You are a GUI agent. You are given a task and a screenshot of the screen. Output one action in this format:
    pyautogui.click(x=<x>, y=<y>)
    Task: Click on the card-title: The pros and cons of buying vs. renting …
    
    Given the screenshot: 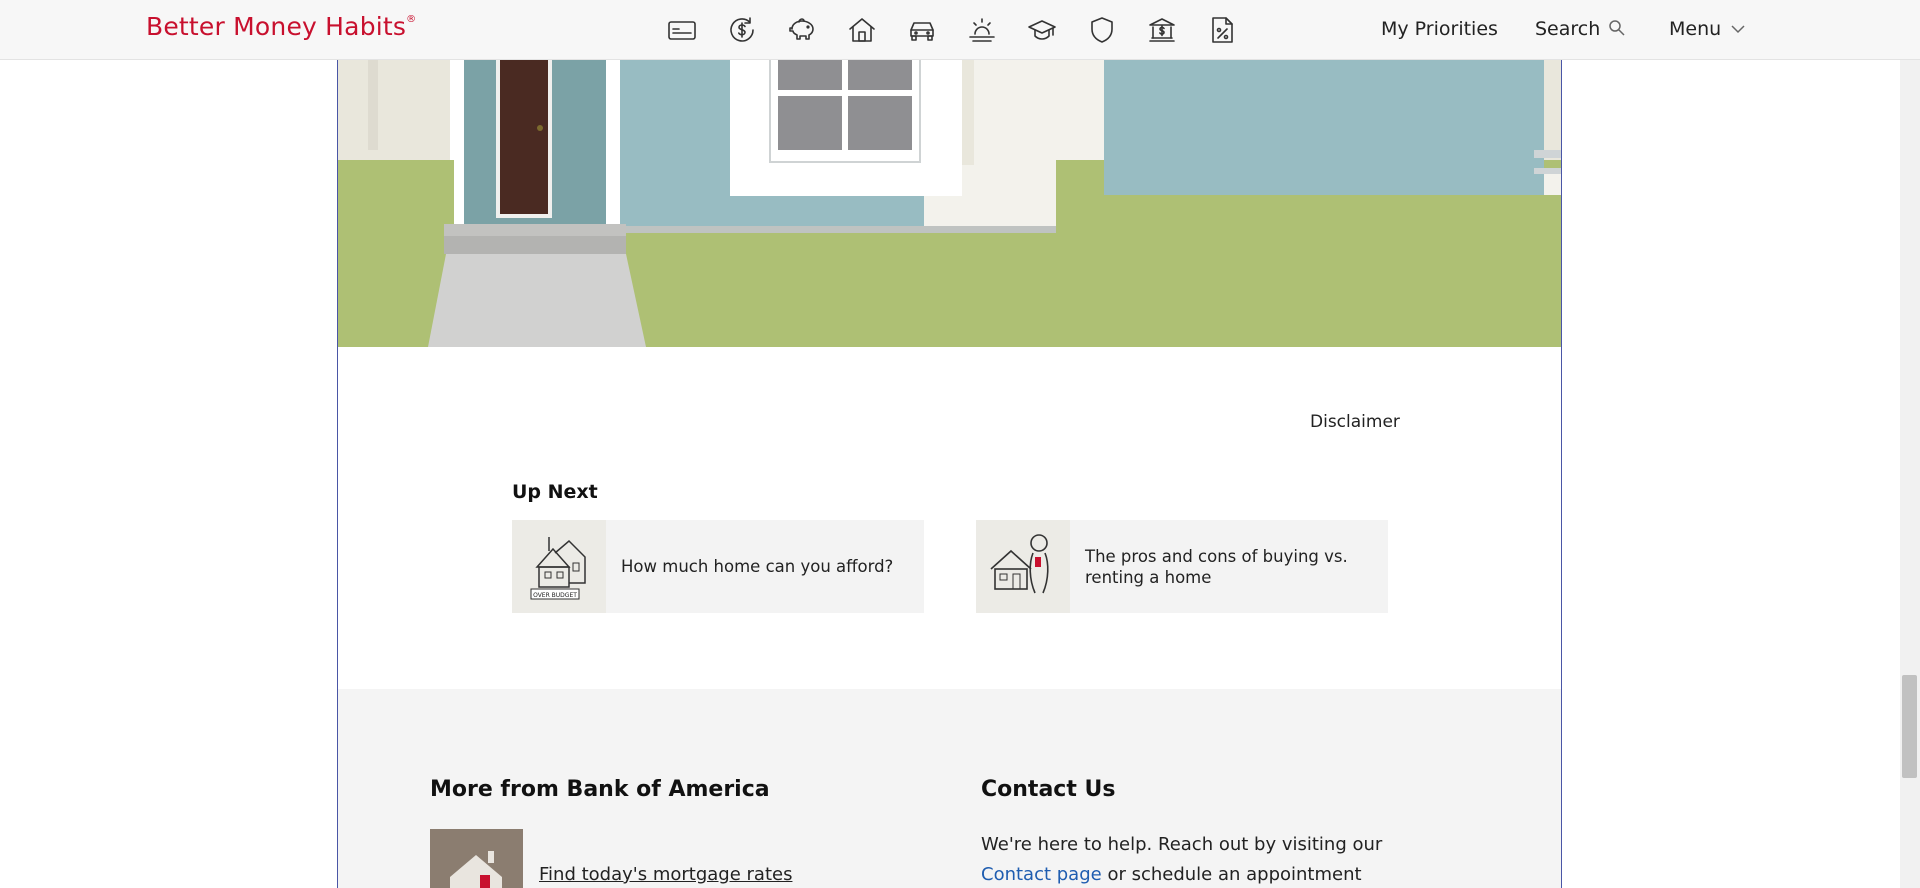 What is the action you would take?
    pyautogui.click(x=1216, y=566)
    